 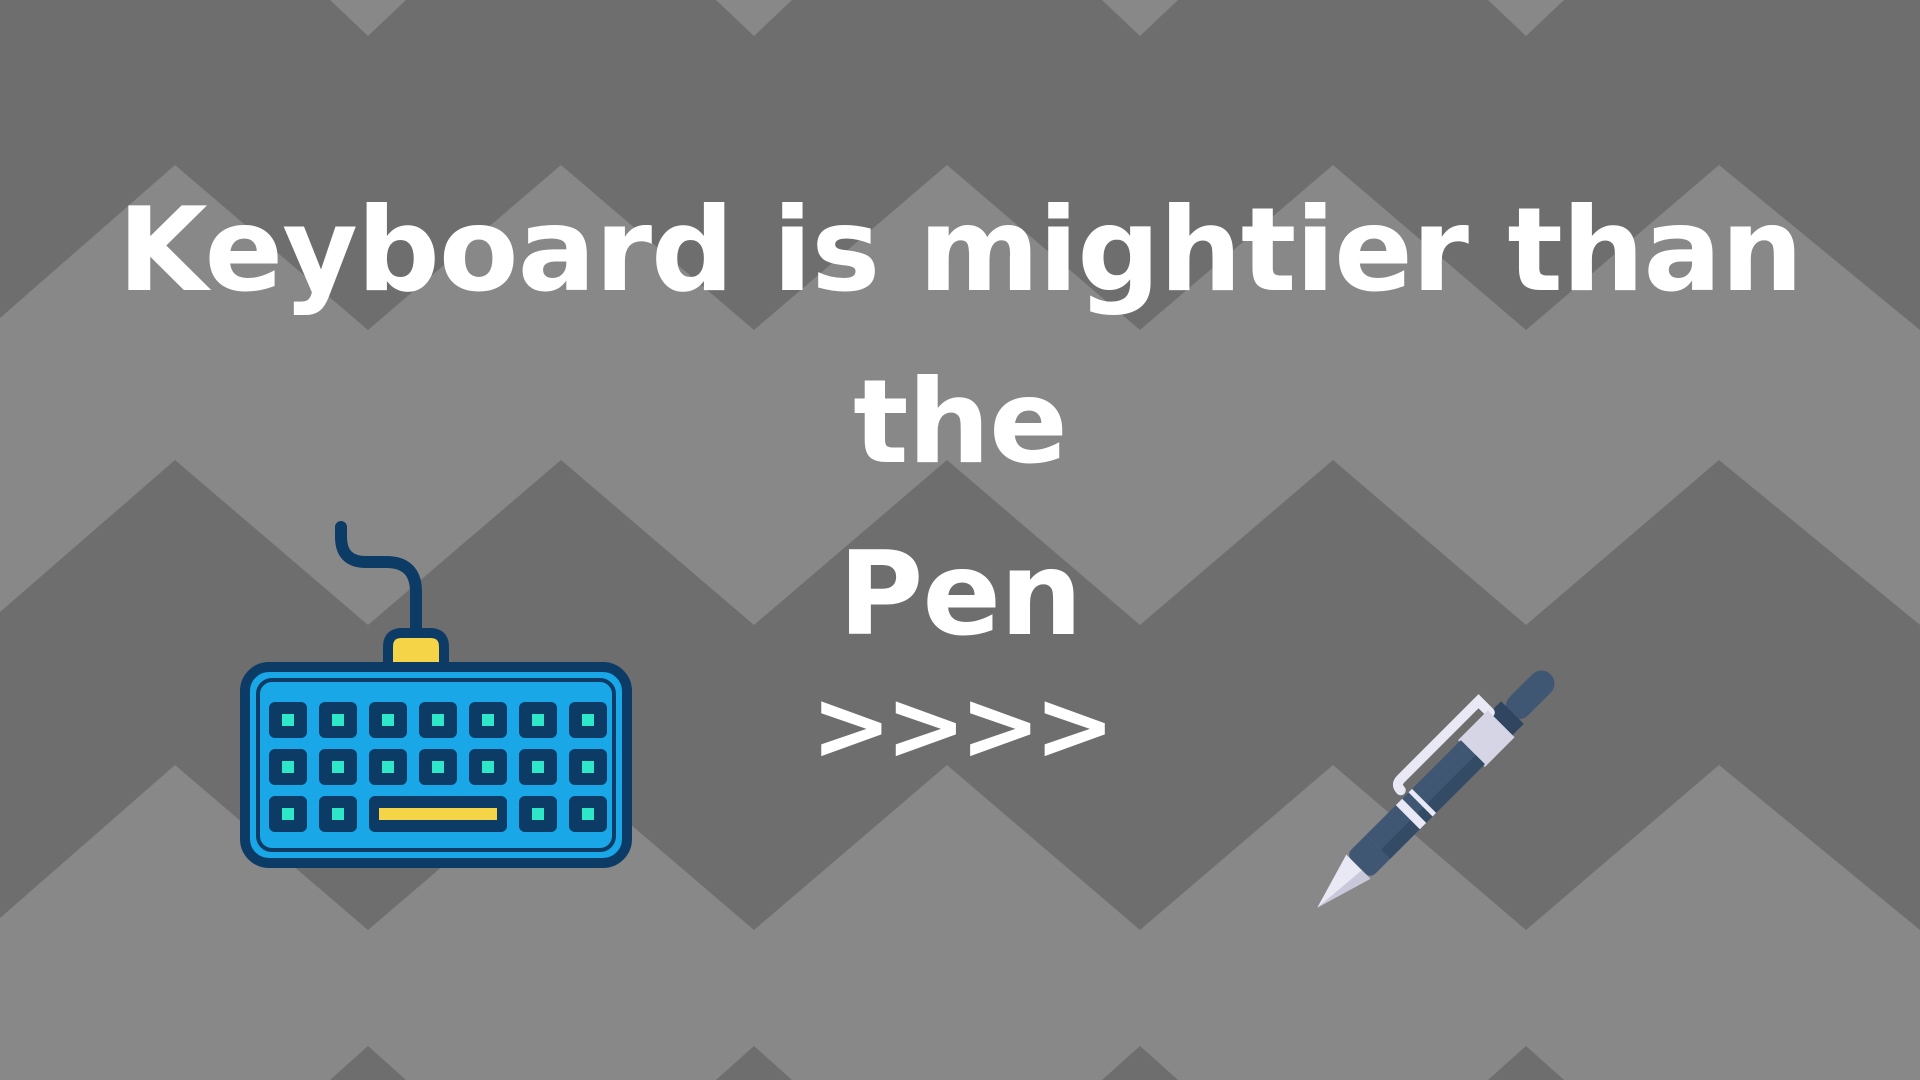 I want to click on keyboard-icon, so click(x=436, y=694).